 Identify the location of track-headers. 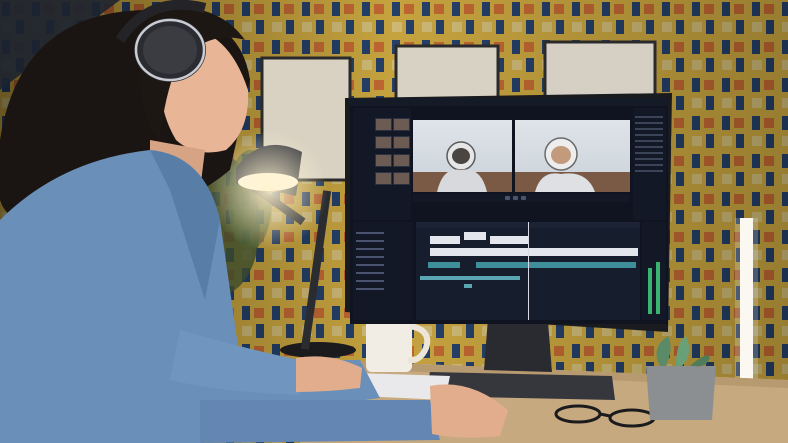
(383, 271).